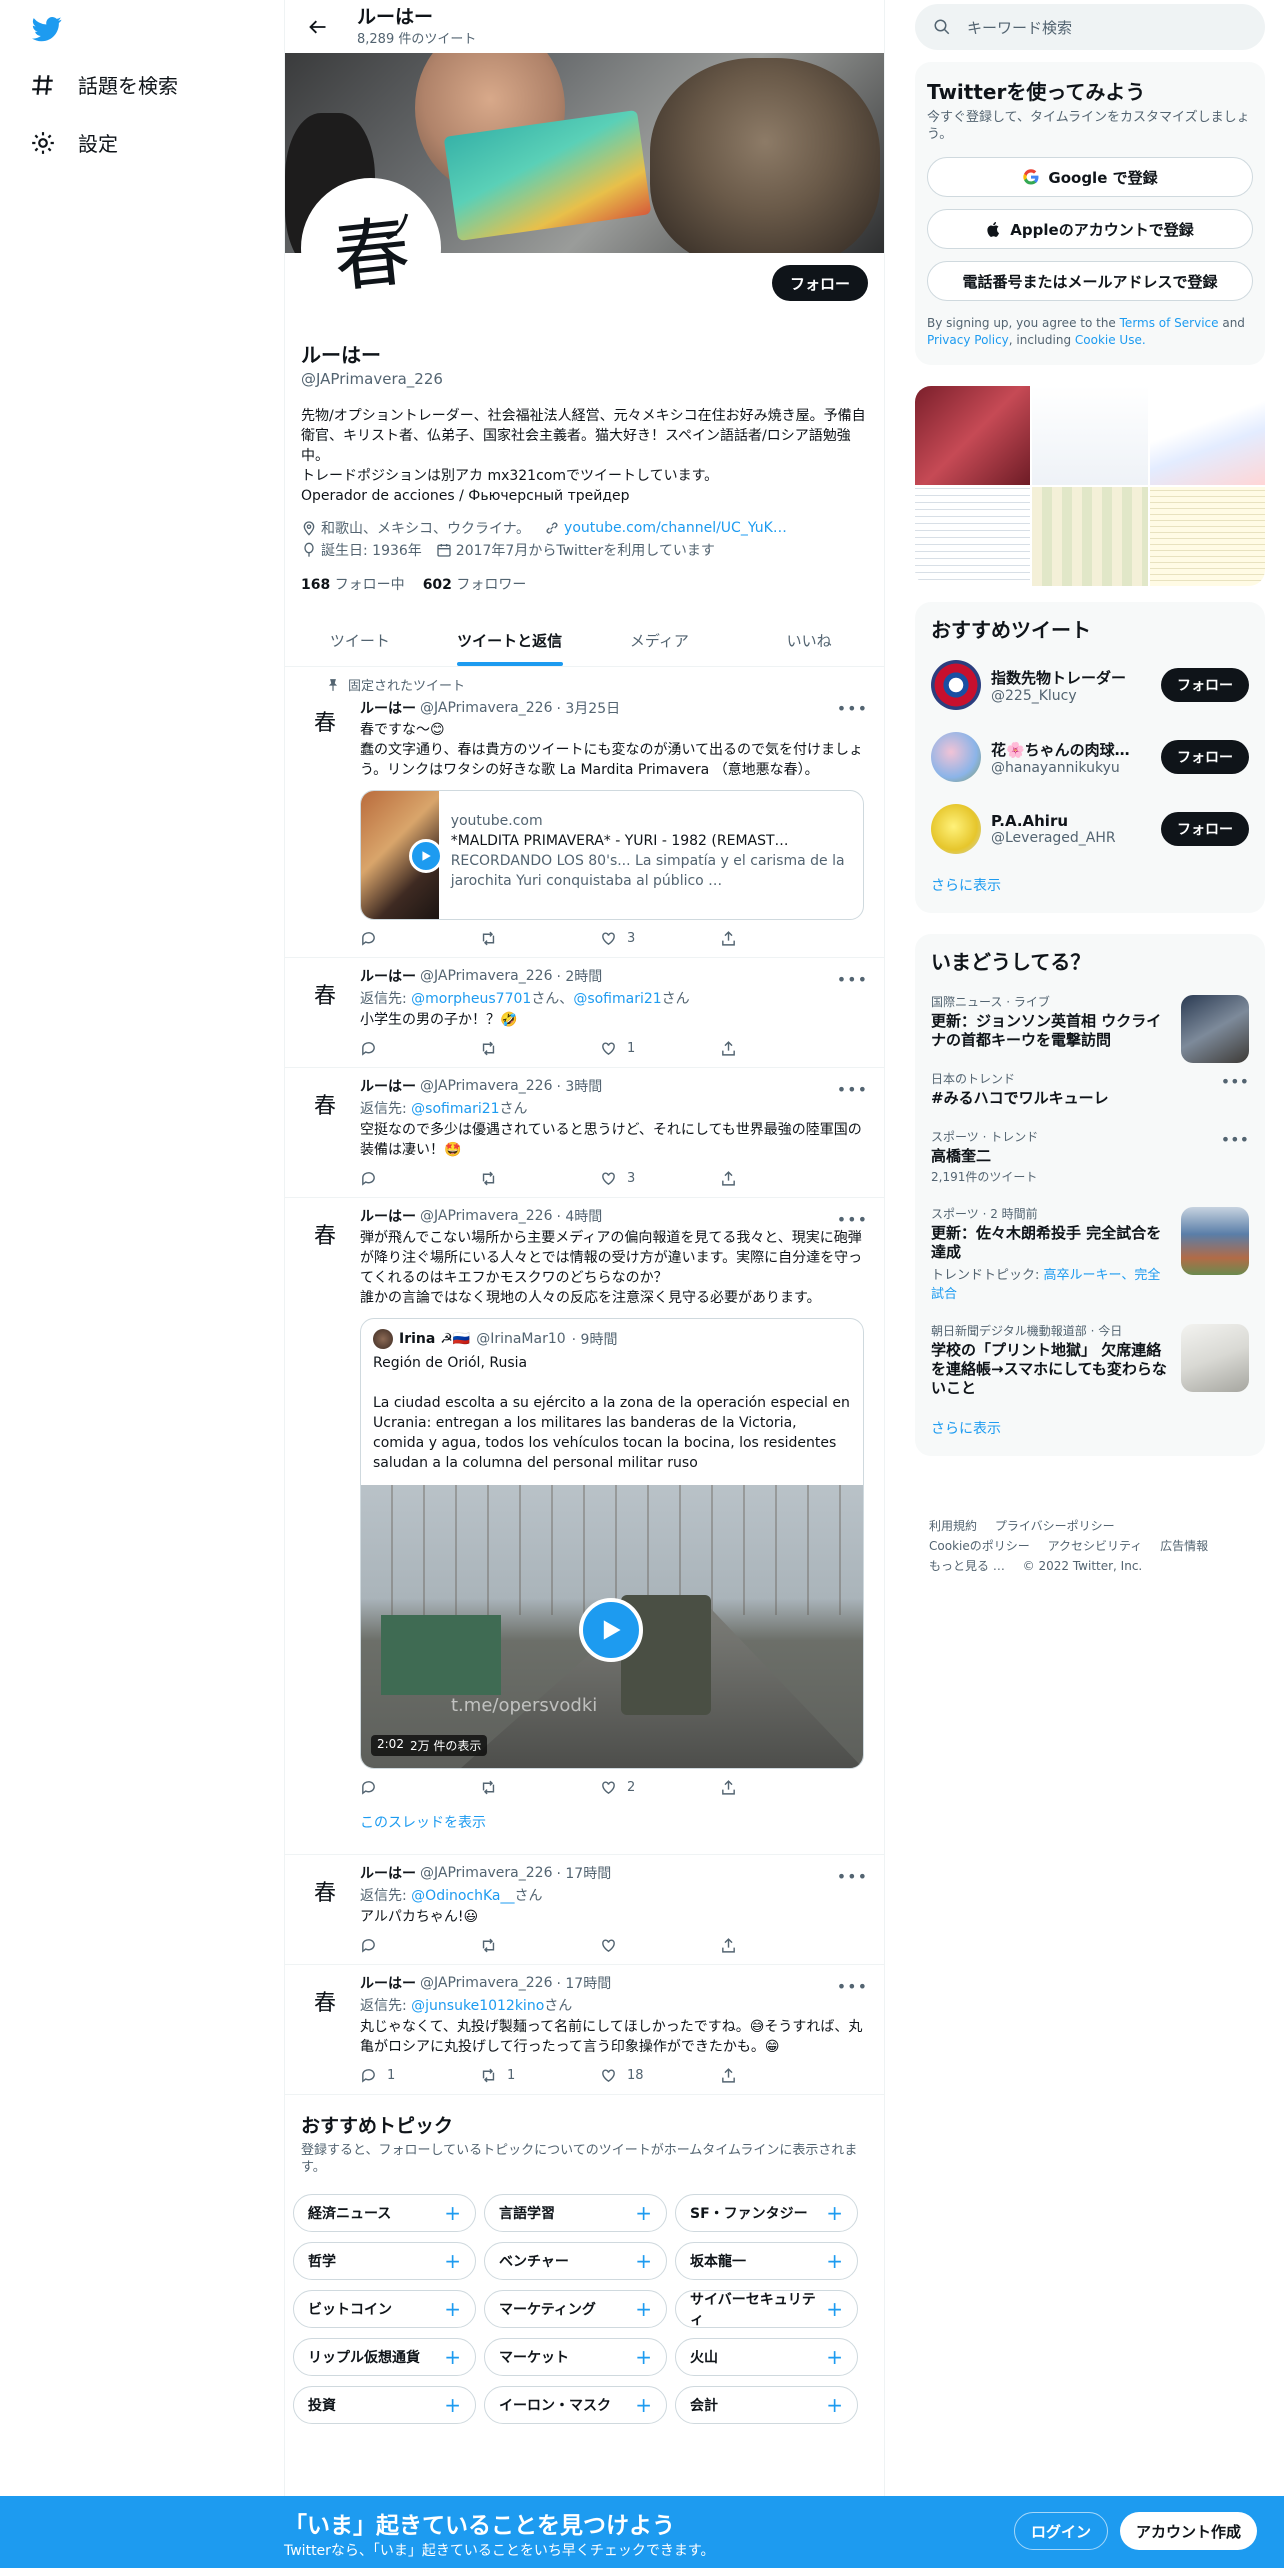 This screenshot has height=2568, width=1284. What do you see at coordinates (1169, 323) in the screenshot?
I see `terms-link: Terms of Service` at bounding box center [1169, 323].